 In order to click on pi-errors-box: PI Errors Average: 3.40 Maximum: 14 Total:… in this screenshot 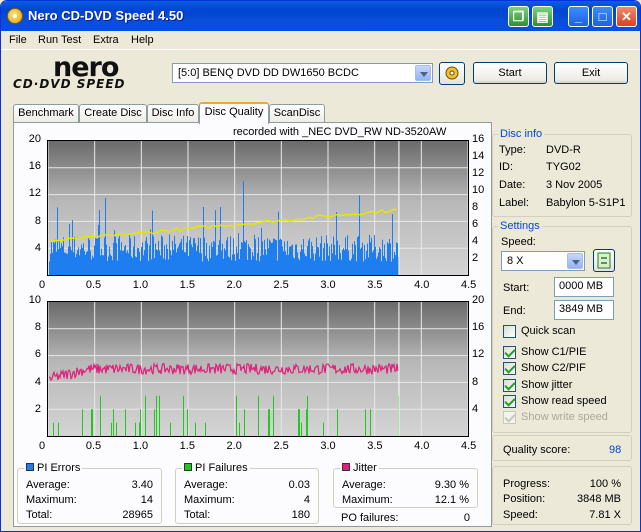, I will do `click(89, 493)`.